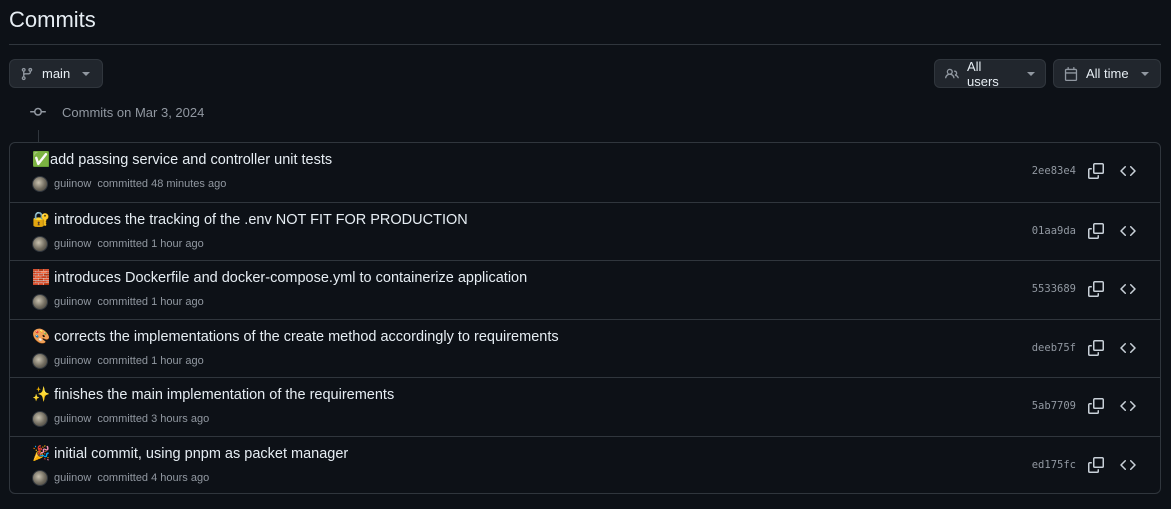 Image resolution: width=1171 pixels, height=509 pixels. Describe the element at coordinates (1054, 348) in the screenshot. I see `commit-sha-link: deeb75f` at that location.